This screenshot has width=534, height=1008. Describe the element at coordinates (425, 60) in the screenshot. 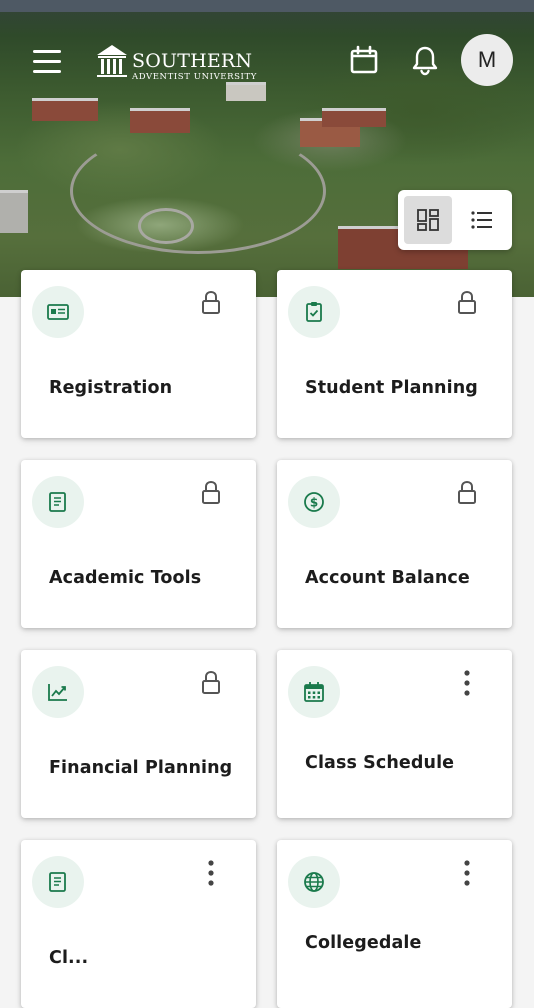

I see `bell-icon` at that location.